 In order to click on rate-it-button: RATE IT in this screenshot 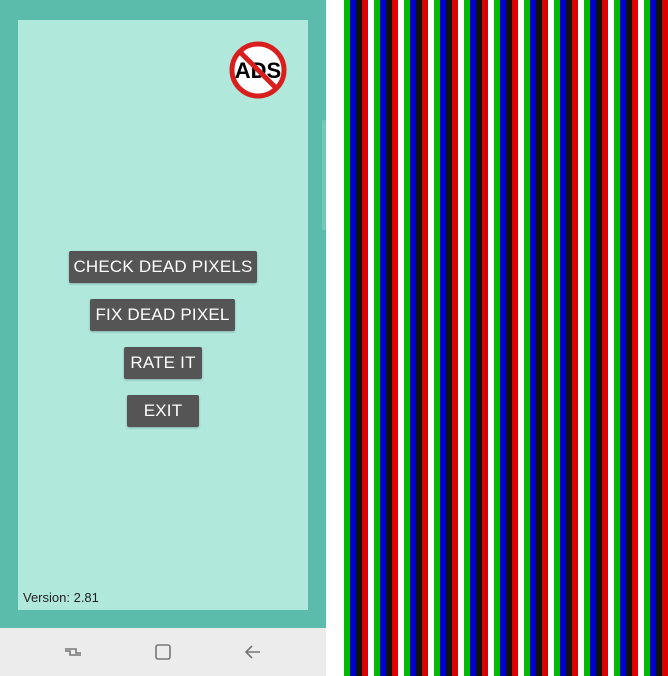, I will do `click(163, 363)`.